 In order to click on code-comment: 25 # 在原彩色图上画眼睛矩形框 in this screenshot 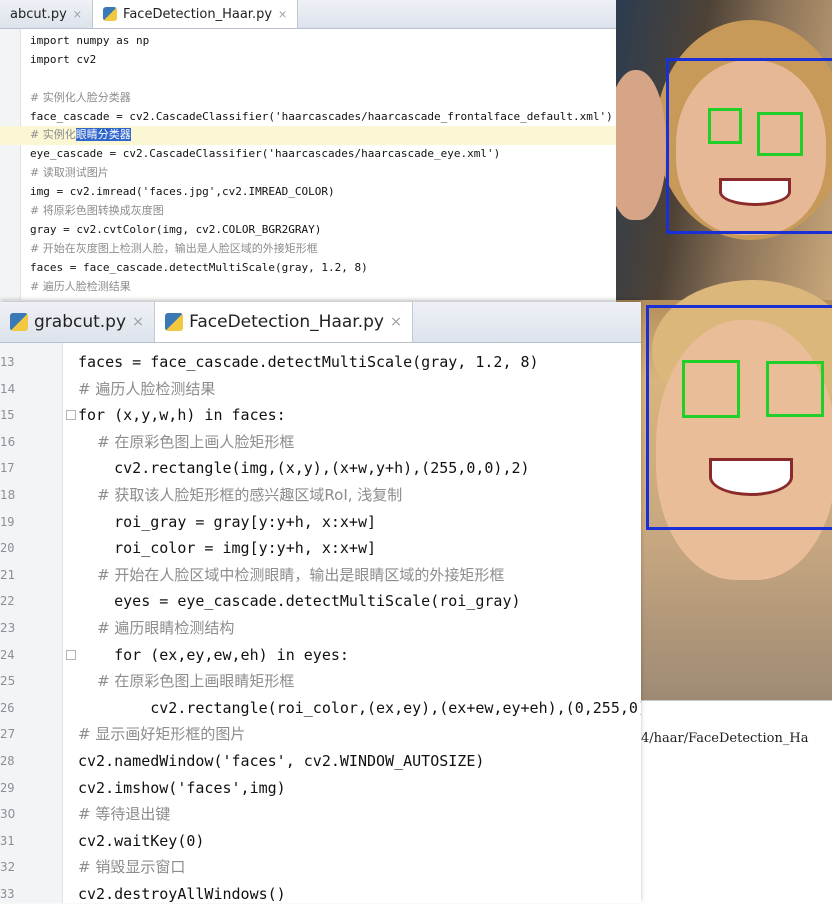, I will do `click(320, 681)`.